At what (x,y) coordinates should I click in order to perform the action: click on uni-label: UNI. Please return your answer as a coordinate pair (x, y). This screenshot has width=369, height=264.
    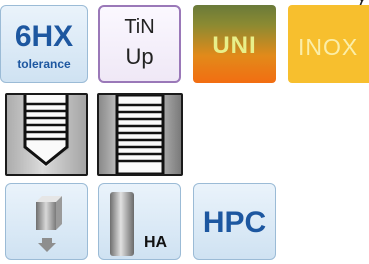
    Looking at the image, I should click on (234, 45).